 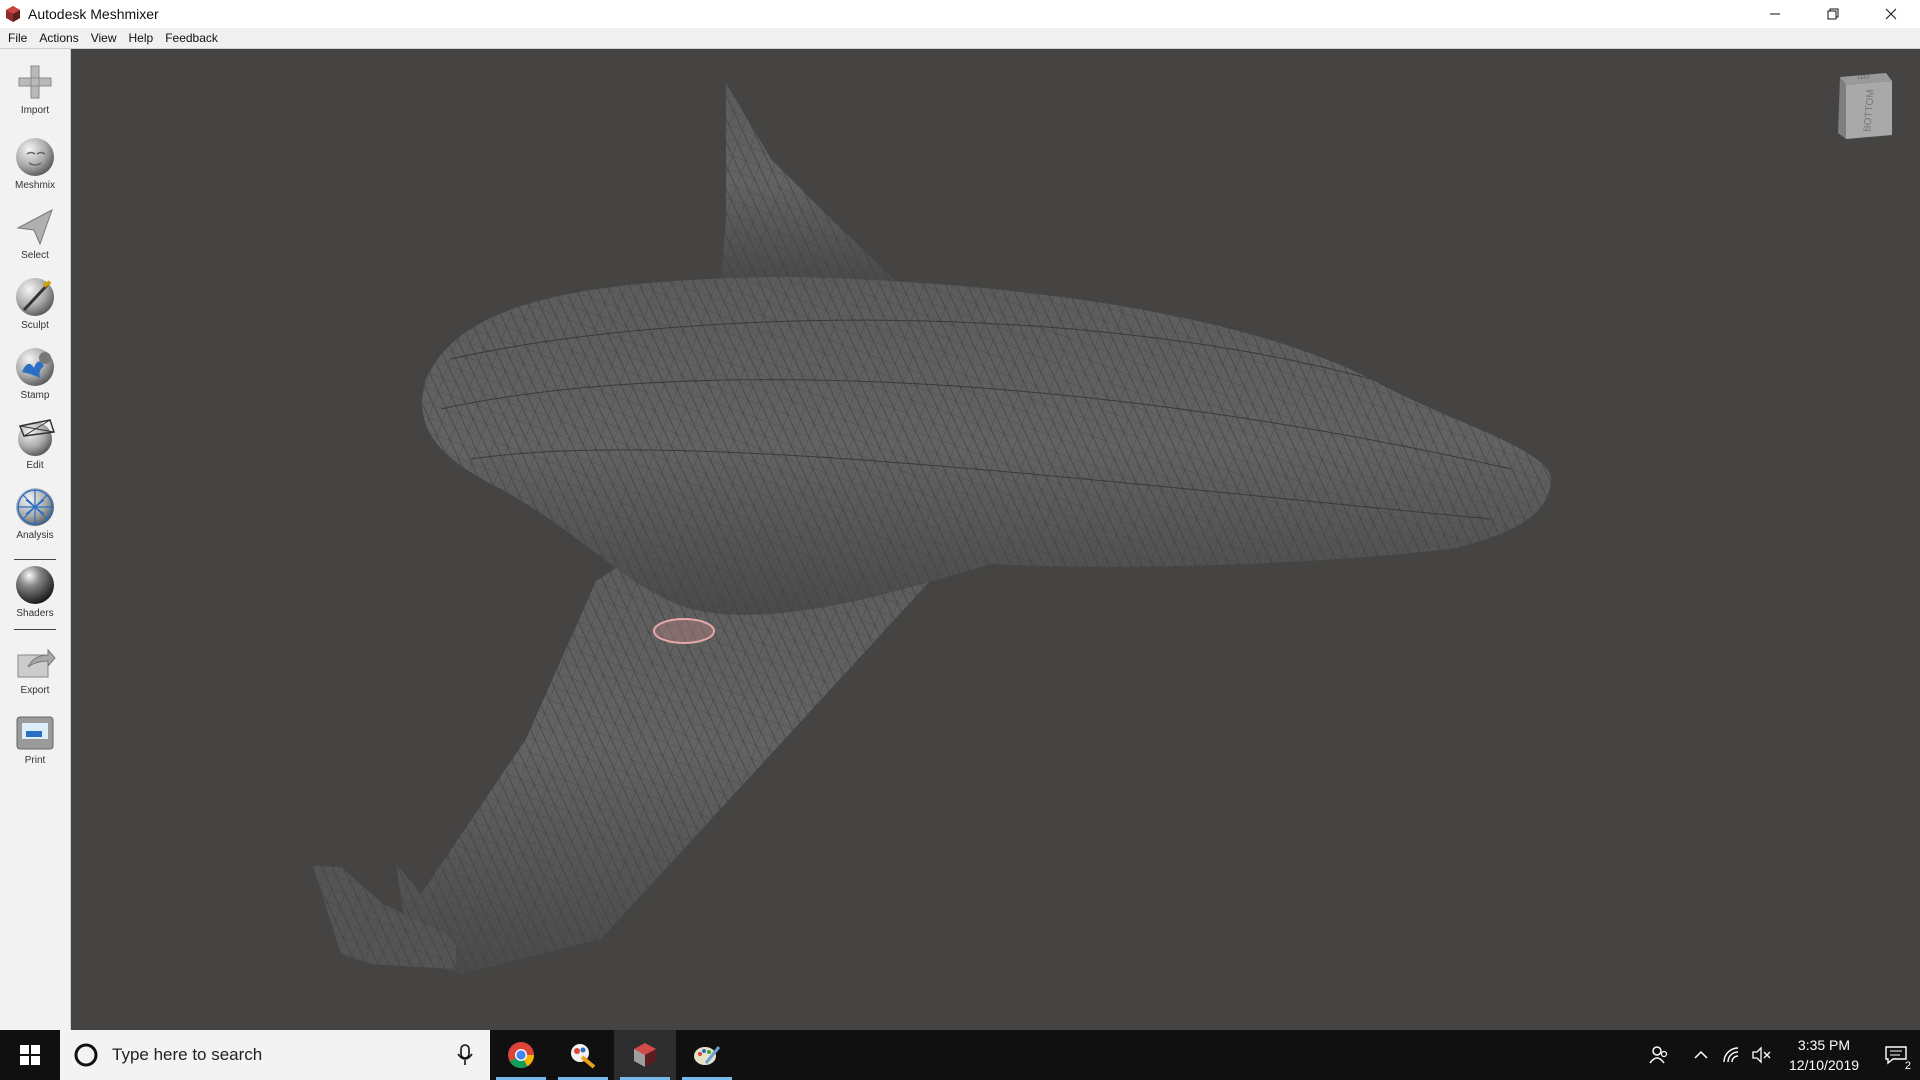 I want to click on close-button, so click(x=1891, y=14).